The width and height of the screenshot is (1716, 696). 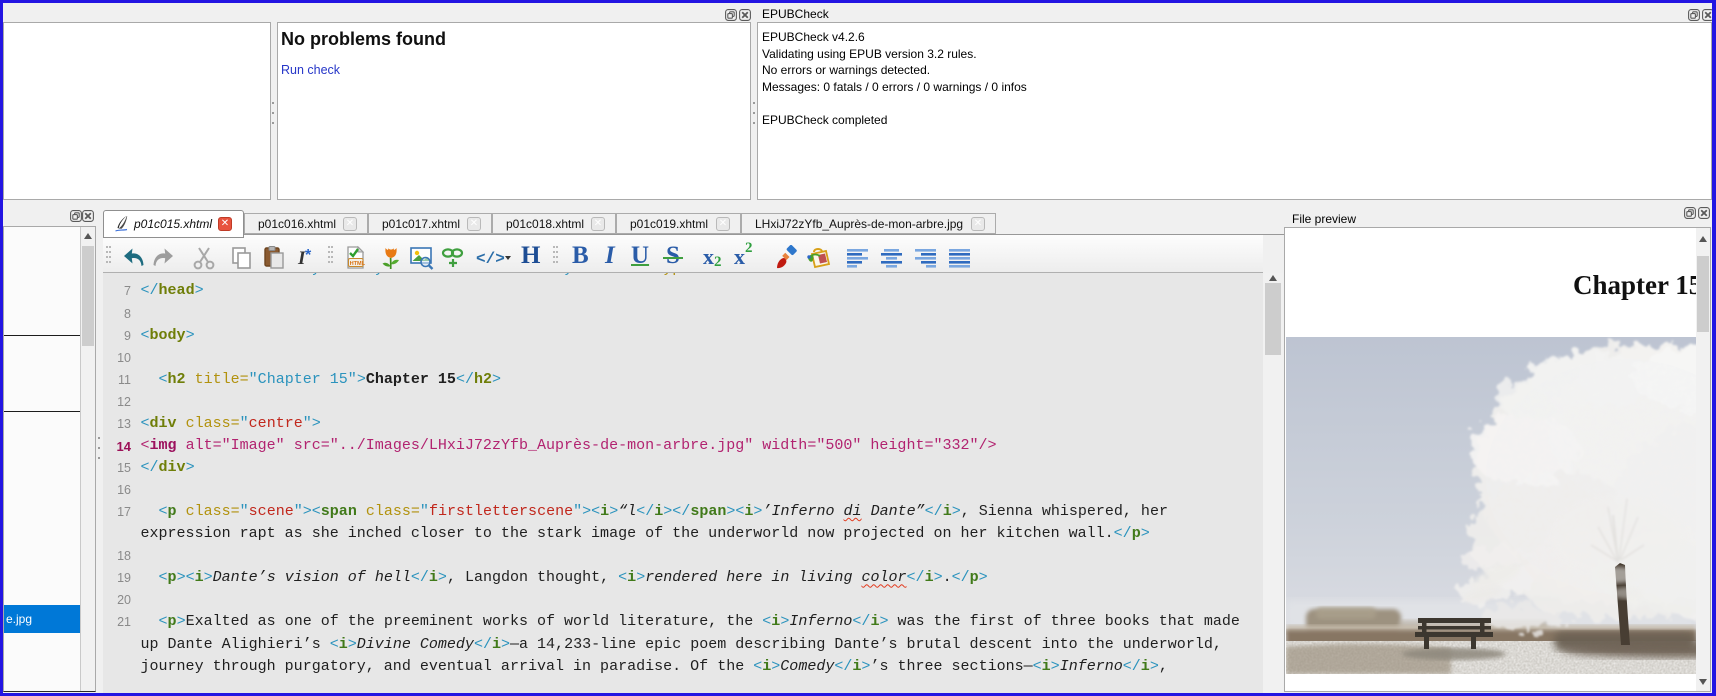 I want to click on svg-text: HTML, so click(x=358, y=264).